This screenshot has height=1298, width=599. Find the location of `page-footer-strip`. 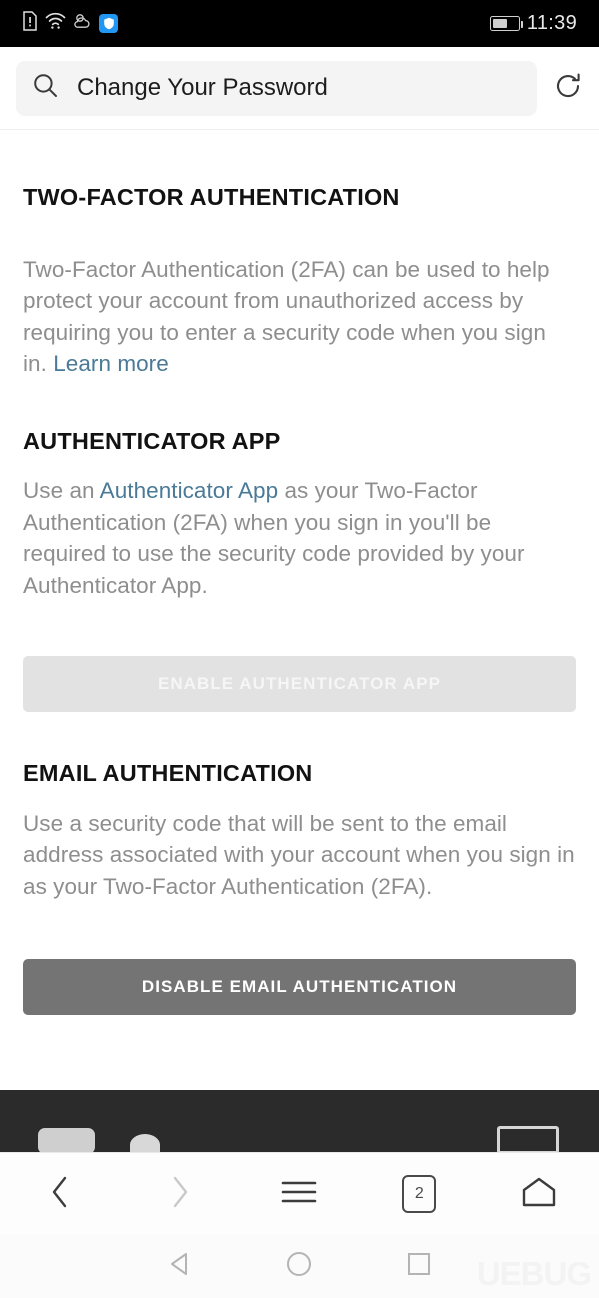

page-footer-strip is located at coordinates (299, 1121).